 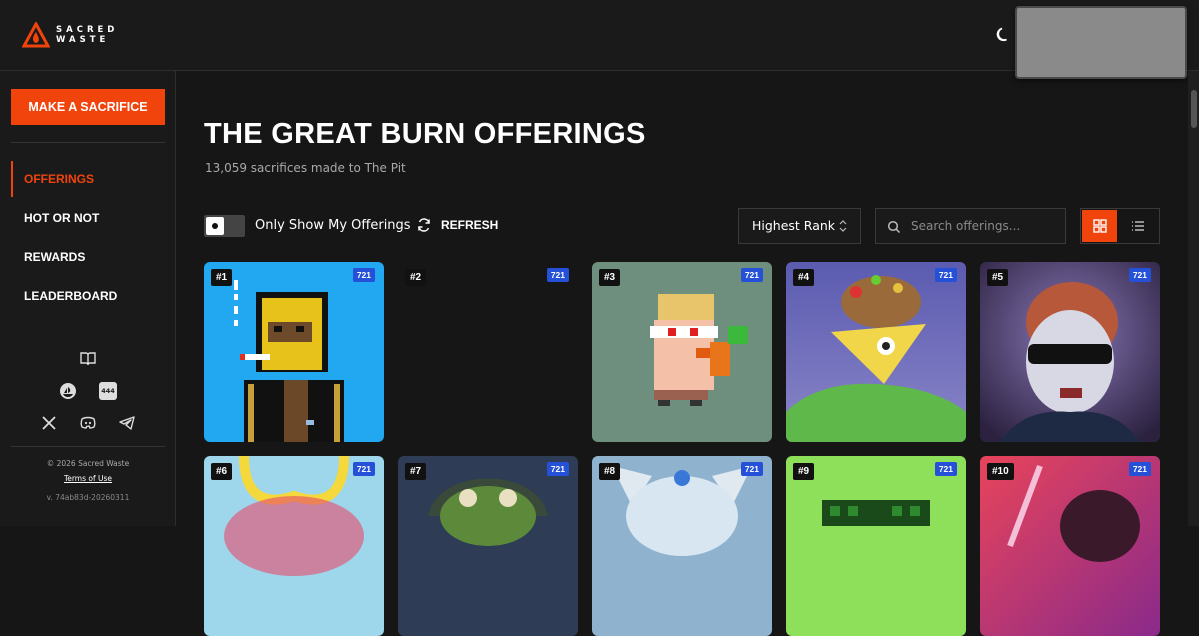 What do you see at coordinates (88, 258) in the screenshot?
I see `sidebar-item-rewards: REWARDS` at bounding box center [88, 258].